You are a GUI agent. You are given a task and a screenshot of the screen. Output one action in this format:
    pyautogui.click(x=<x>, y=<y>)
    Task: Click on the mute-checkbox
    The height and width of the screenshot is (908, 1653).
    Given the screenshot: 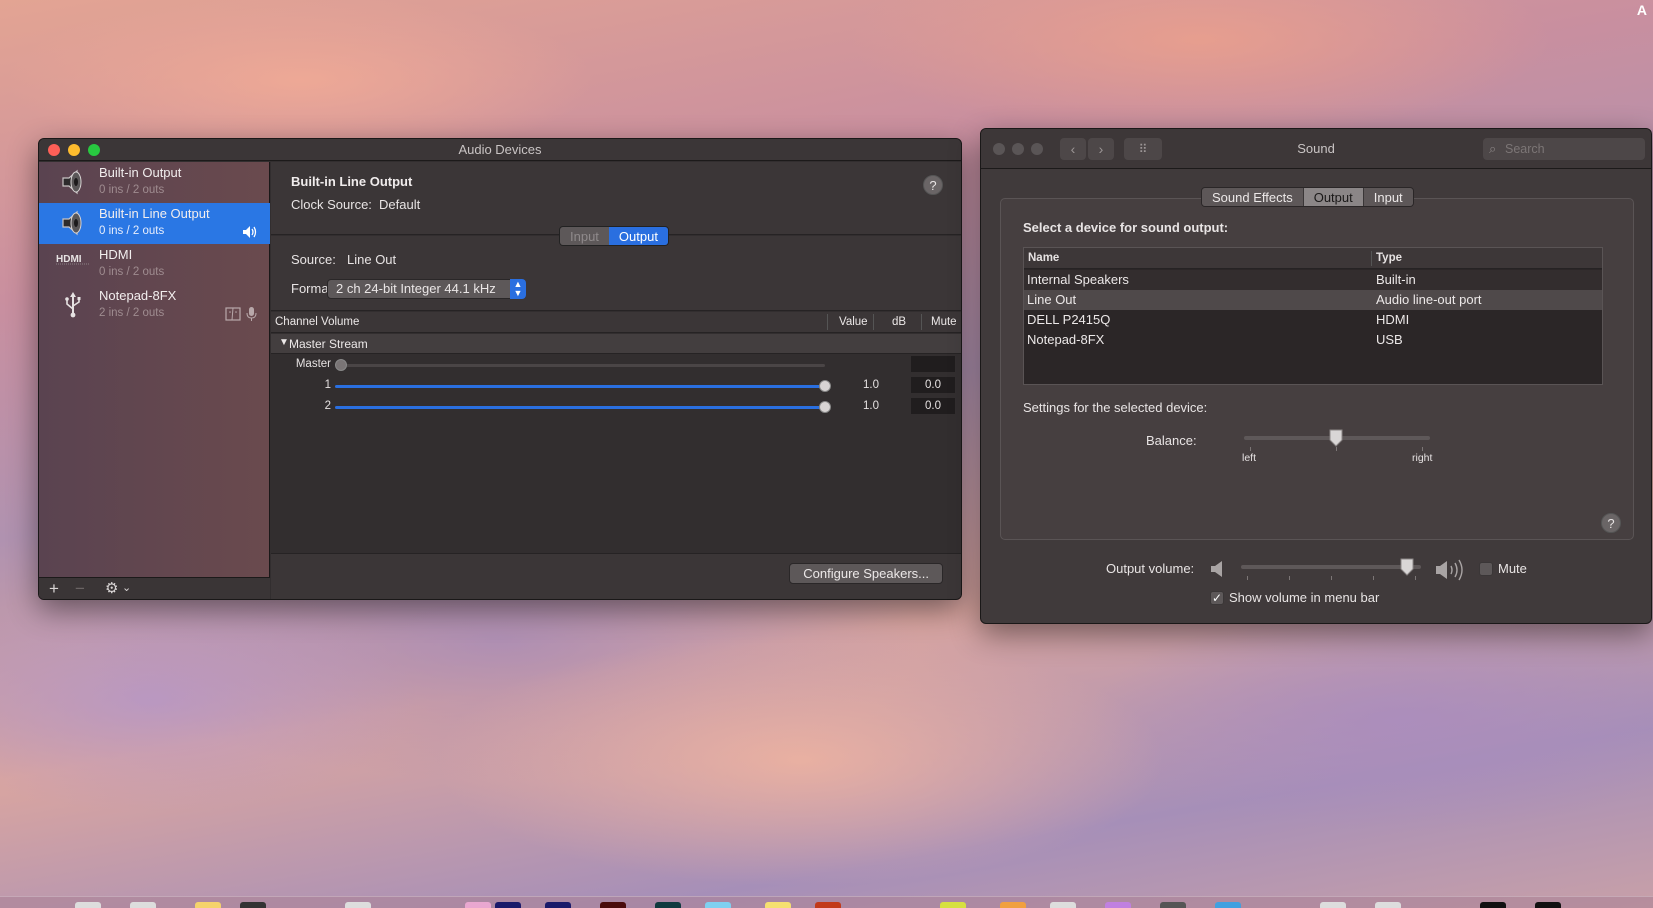 What is the action you would take?
    pyautogui.click(x=1486, y=569)
    